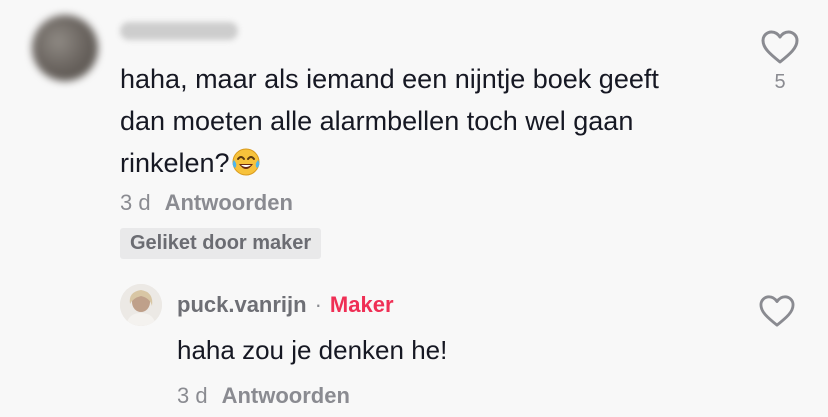 This screenshot has width=828, height=417. What do you see at coordinates (242, 305) in the screenshot?
I see `reply-username: puck.vanrijn` at bounding box center [242, 305].